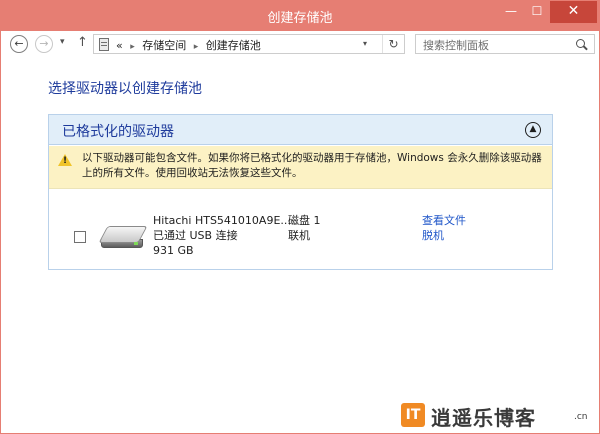  I want to click on page-title: 选择驱动器以创建存储池, so click(125, 89).